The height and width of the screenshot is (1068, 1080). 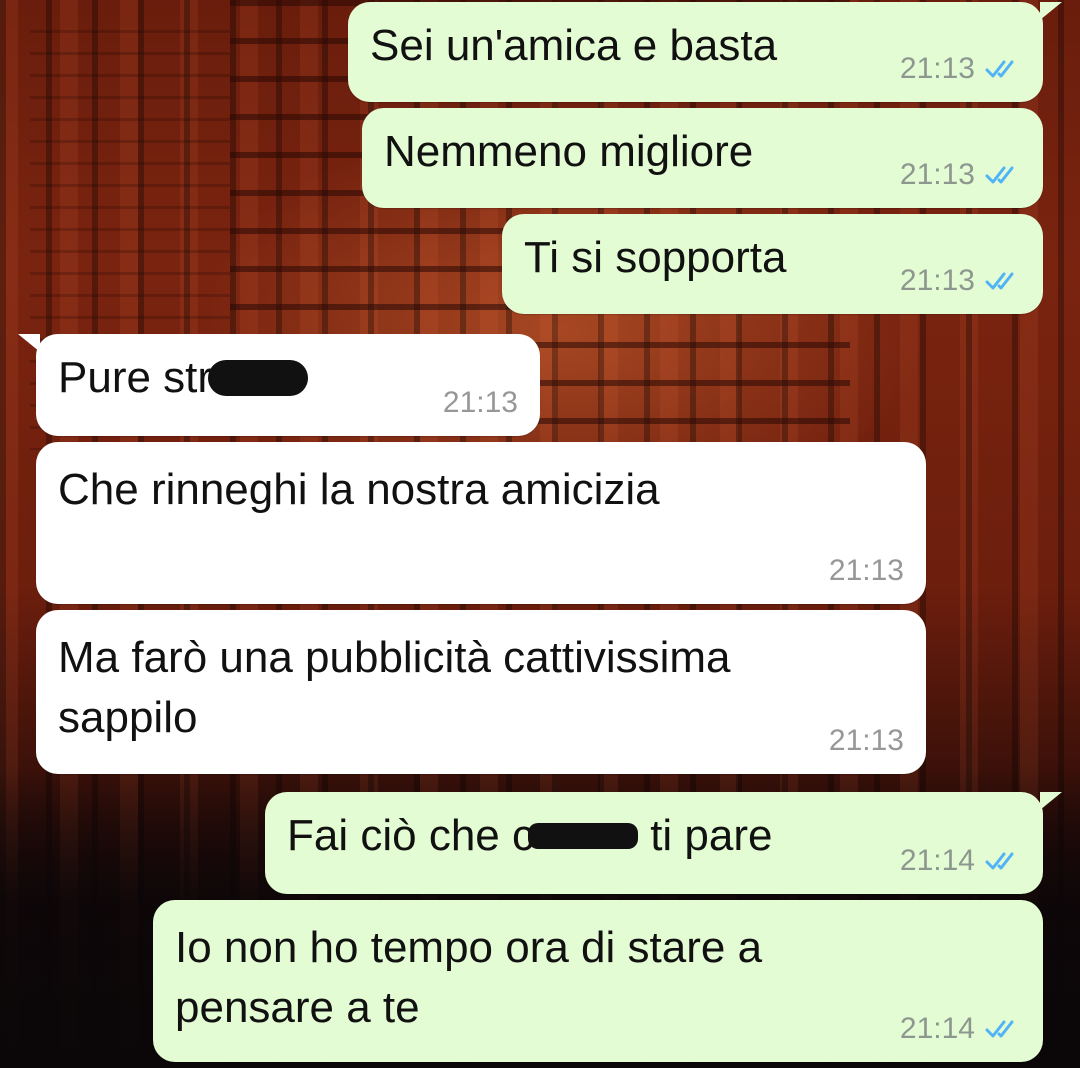 I want to click on message-line: Io non ho tempo ora di stare a, so click(x=469, y=947).